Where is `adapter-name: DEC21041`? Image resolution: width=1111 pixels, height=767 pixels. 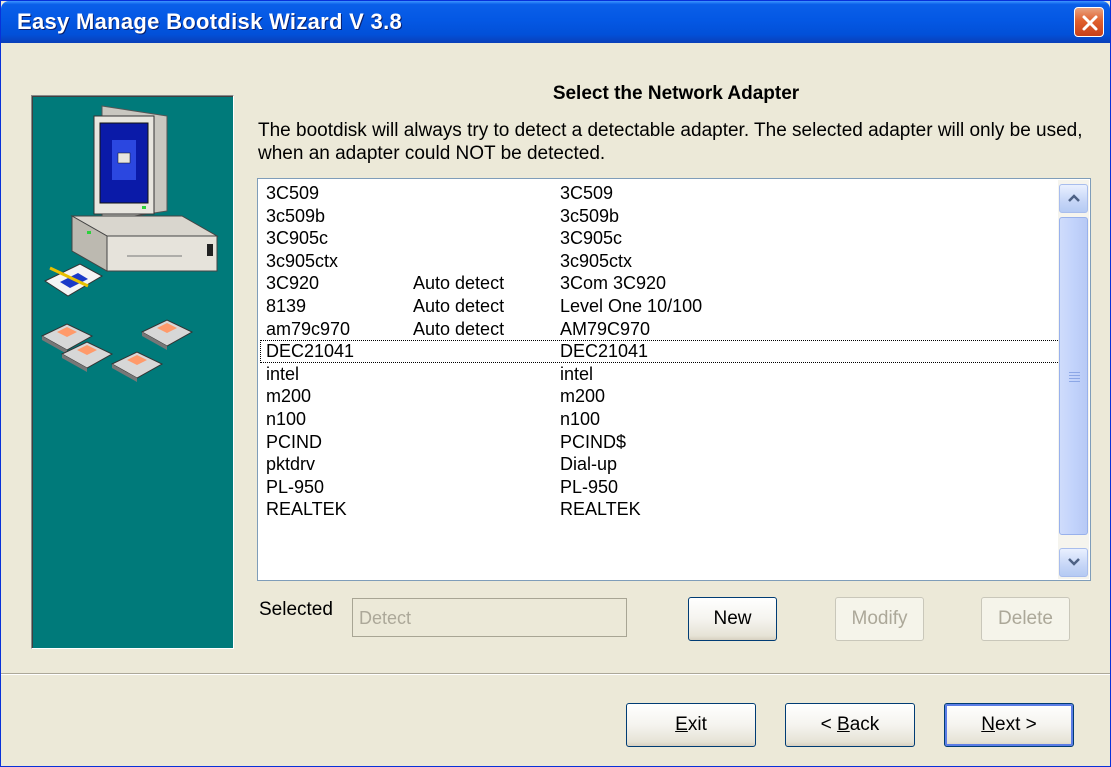
adapter-name: DEC21041 is located at coordinates (310, 351).